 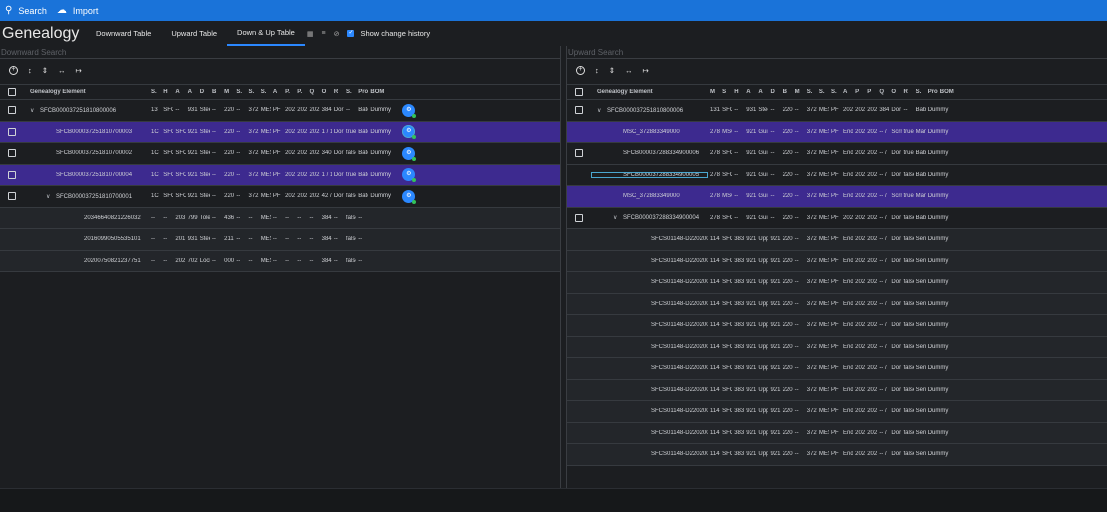 What do you see at coordinates (30, 70) in the screenshot?
I see `collapse-all-icon: ↕` at bounding box center [30, 70].